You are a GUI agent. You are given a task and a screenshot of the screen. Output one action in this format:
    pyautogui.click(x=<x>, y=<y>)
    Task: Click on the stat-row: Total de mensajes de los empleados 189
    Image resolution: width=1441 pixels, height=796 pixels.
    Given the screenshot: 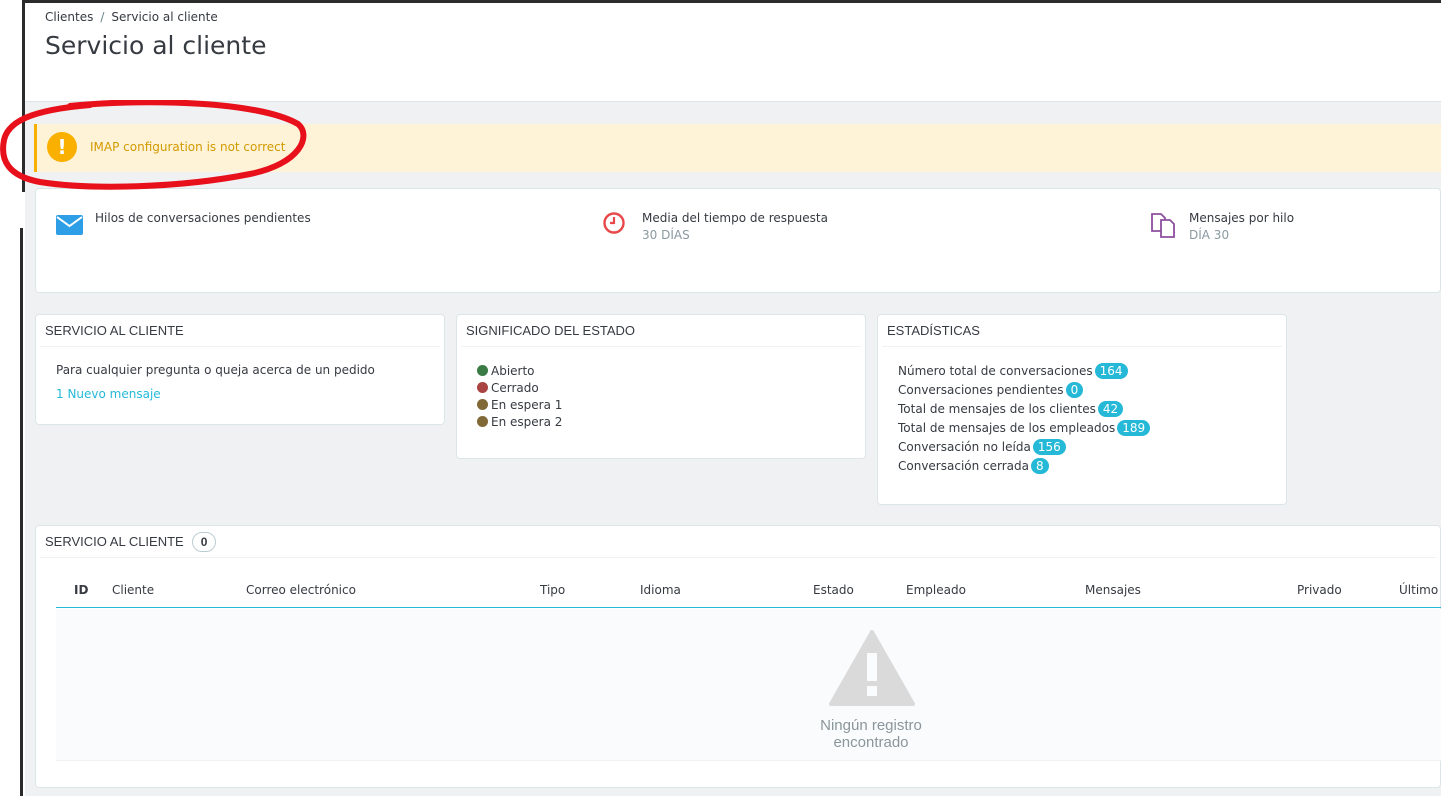 What is the action you would take?
    pyautogui.click(x=1082, y=428)
    